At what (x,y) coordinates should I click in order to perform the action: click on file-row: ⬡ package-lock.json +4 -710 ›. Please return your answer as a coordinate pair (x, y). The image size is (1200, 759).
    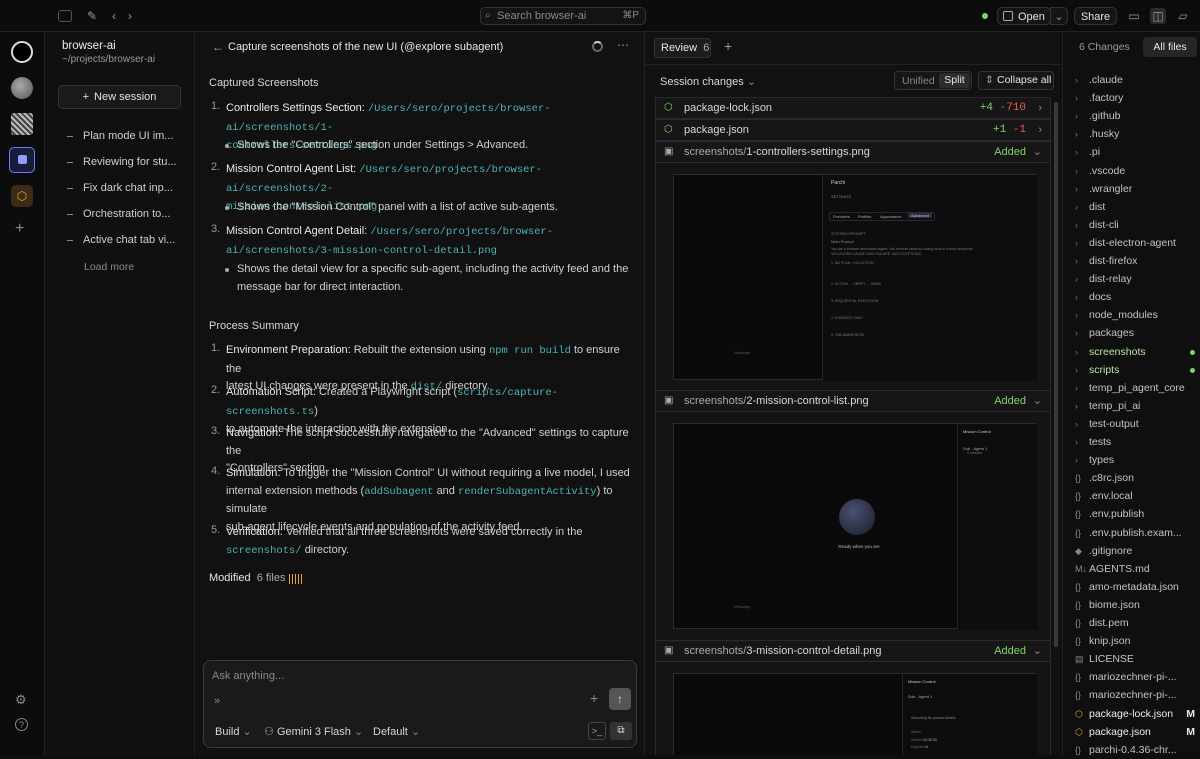
    Looking at the image, I should click on (853, 108).